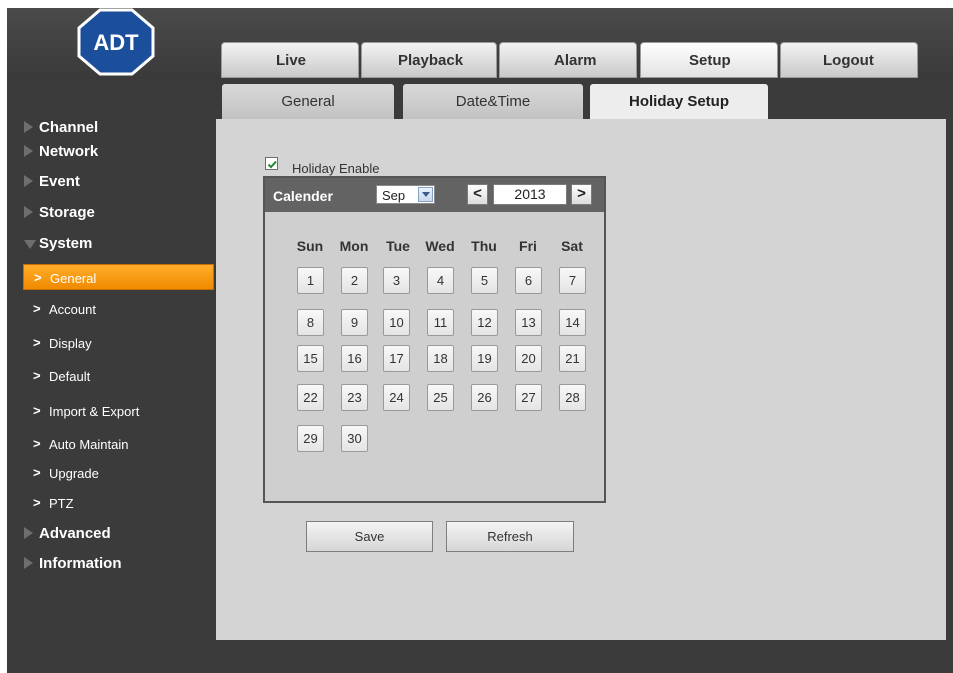 The height and width of the screenshot is (673, 953). I want to click on sidebar-subitem-import-export: > Import & Export, so click(118, 411).